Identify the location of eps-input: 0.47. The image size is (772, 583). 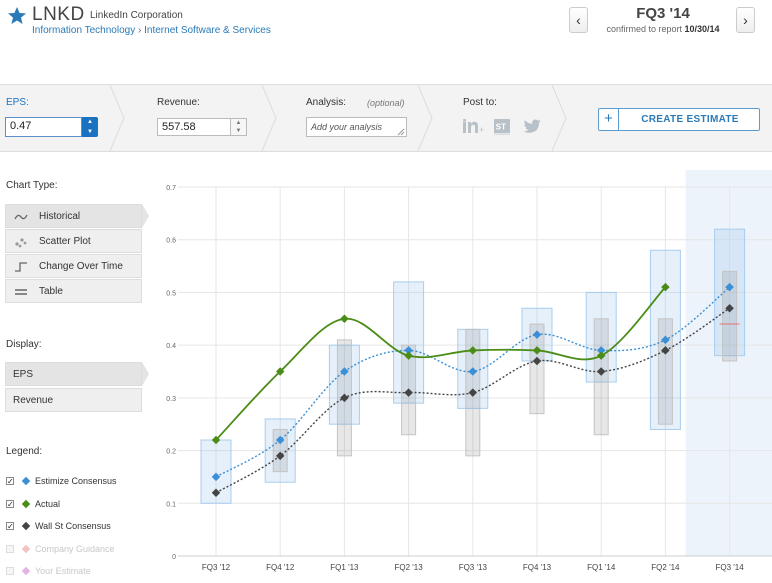
(43, 127).